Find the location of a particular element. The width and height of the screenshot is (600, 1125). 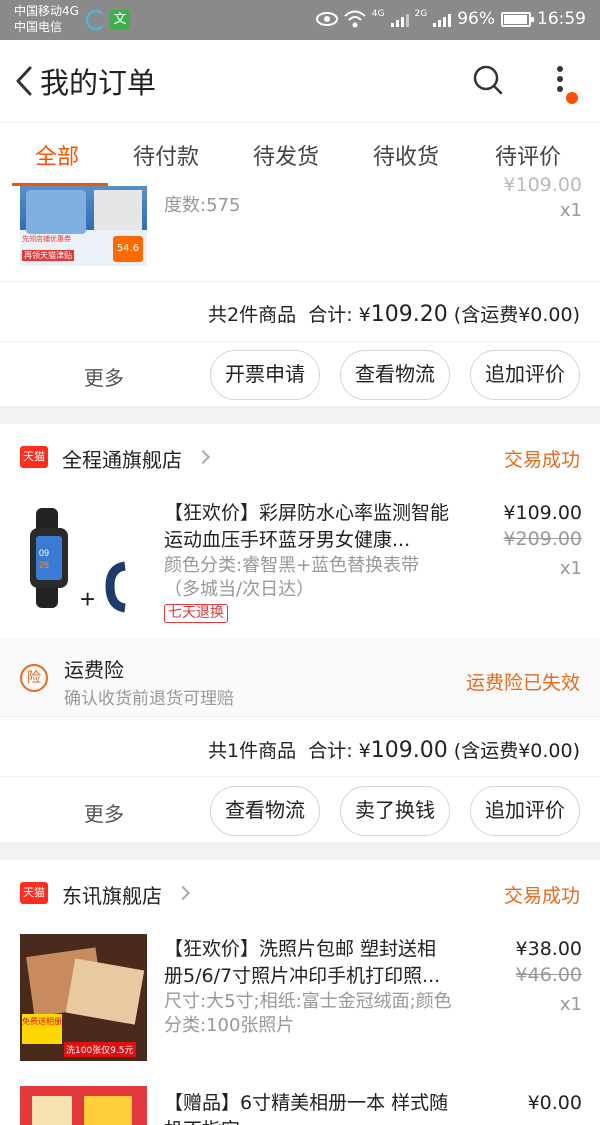

gift-thumbnail is located at coordinates (83, 1105).